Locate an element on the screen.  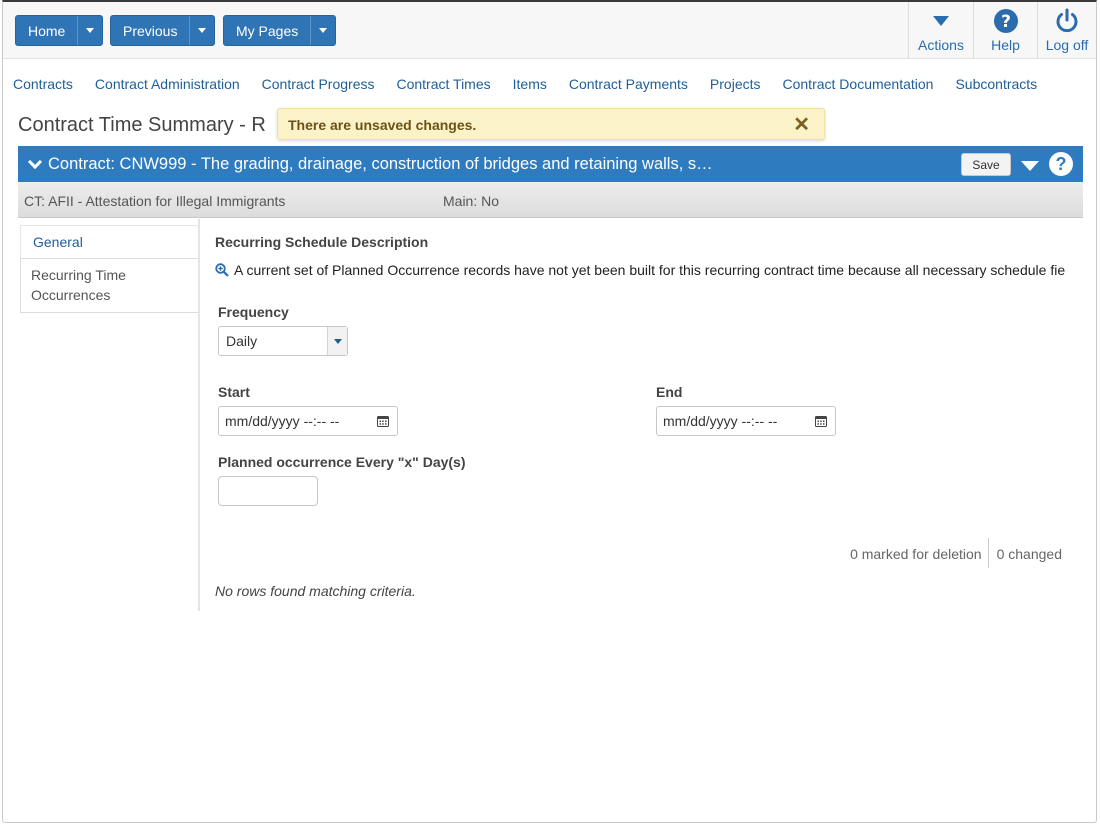
frequency-label: Frequency is located at coordinates (253, 312).